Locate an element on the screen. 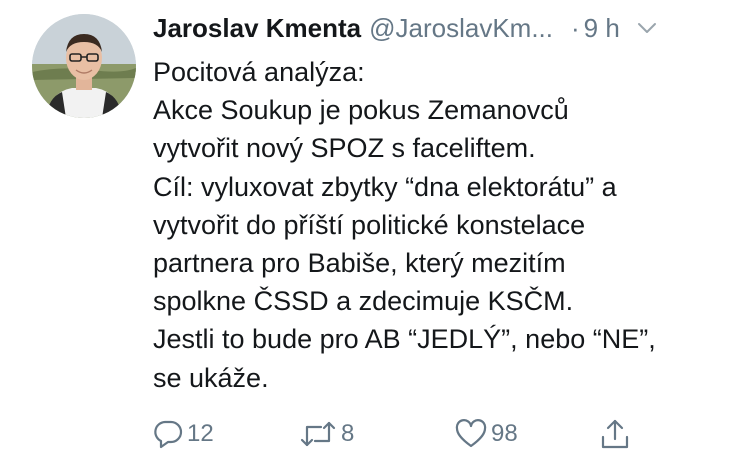  tweet-timestamp: 9 h is located at coordinates (602, 28).